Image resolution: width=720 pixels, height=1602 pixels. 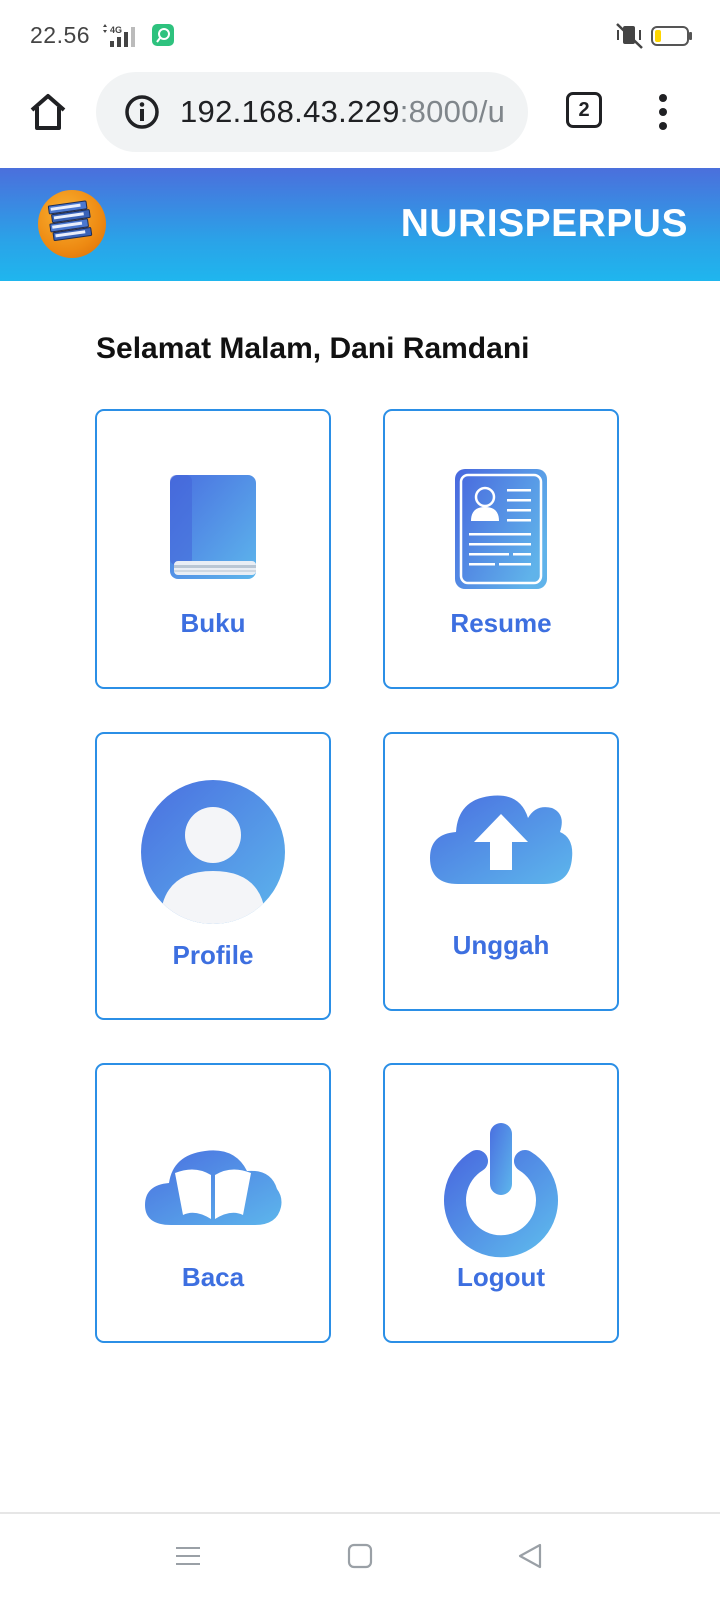 I want to click on books-stack-icon, so click(x=70, y=221).